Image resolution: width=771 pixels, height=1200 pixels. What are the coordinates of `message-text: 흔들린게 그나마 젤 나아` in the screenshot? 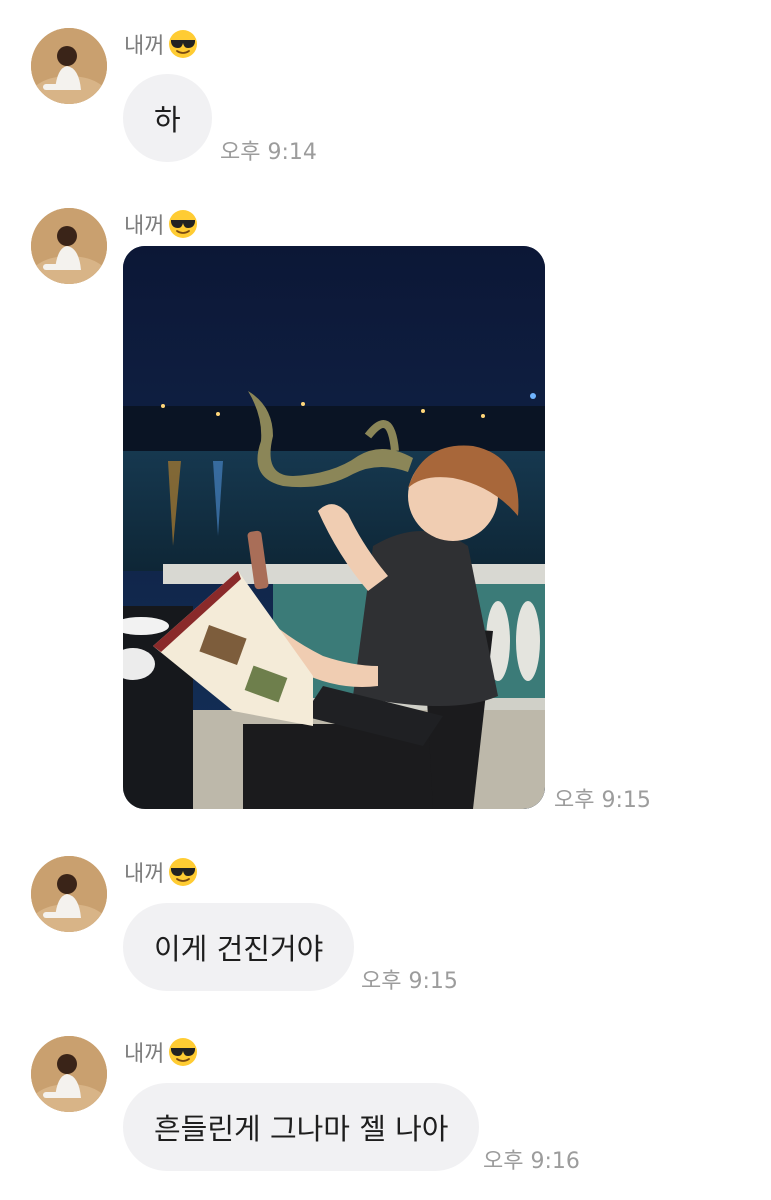 It's located at (301, 1129).